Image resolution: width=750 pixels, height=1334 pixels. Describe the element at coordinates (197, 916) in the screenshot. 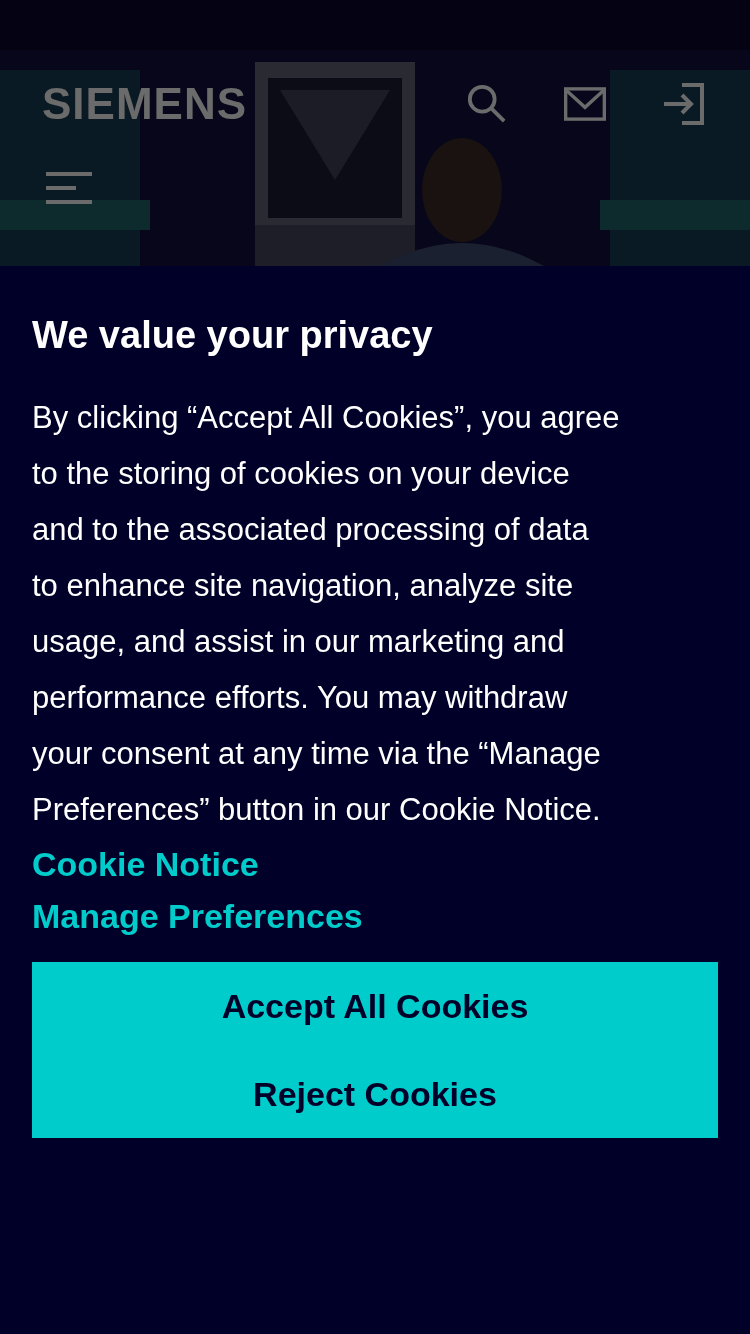

I see `text-link: Manage Preferences` at that location.